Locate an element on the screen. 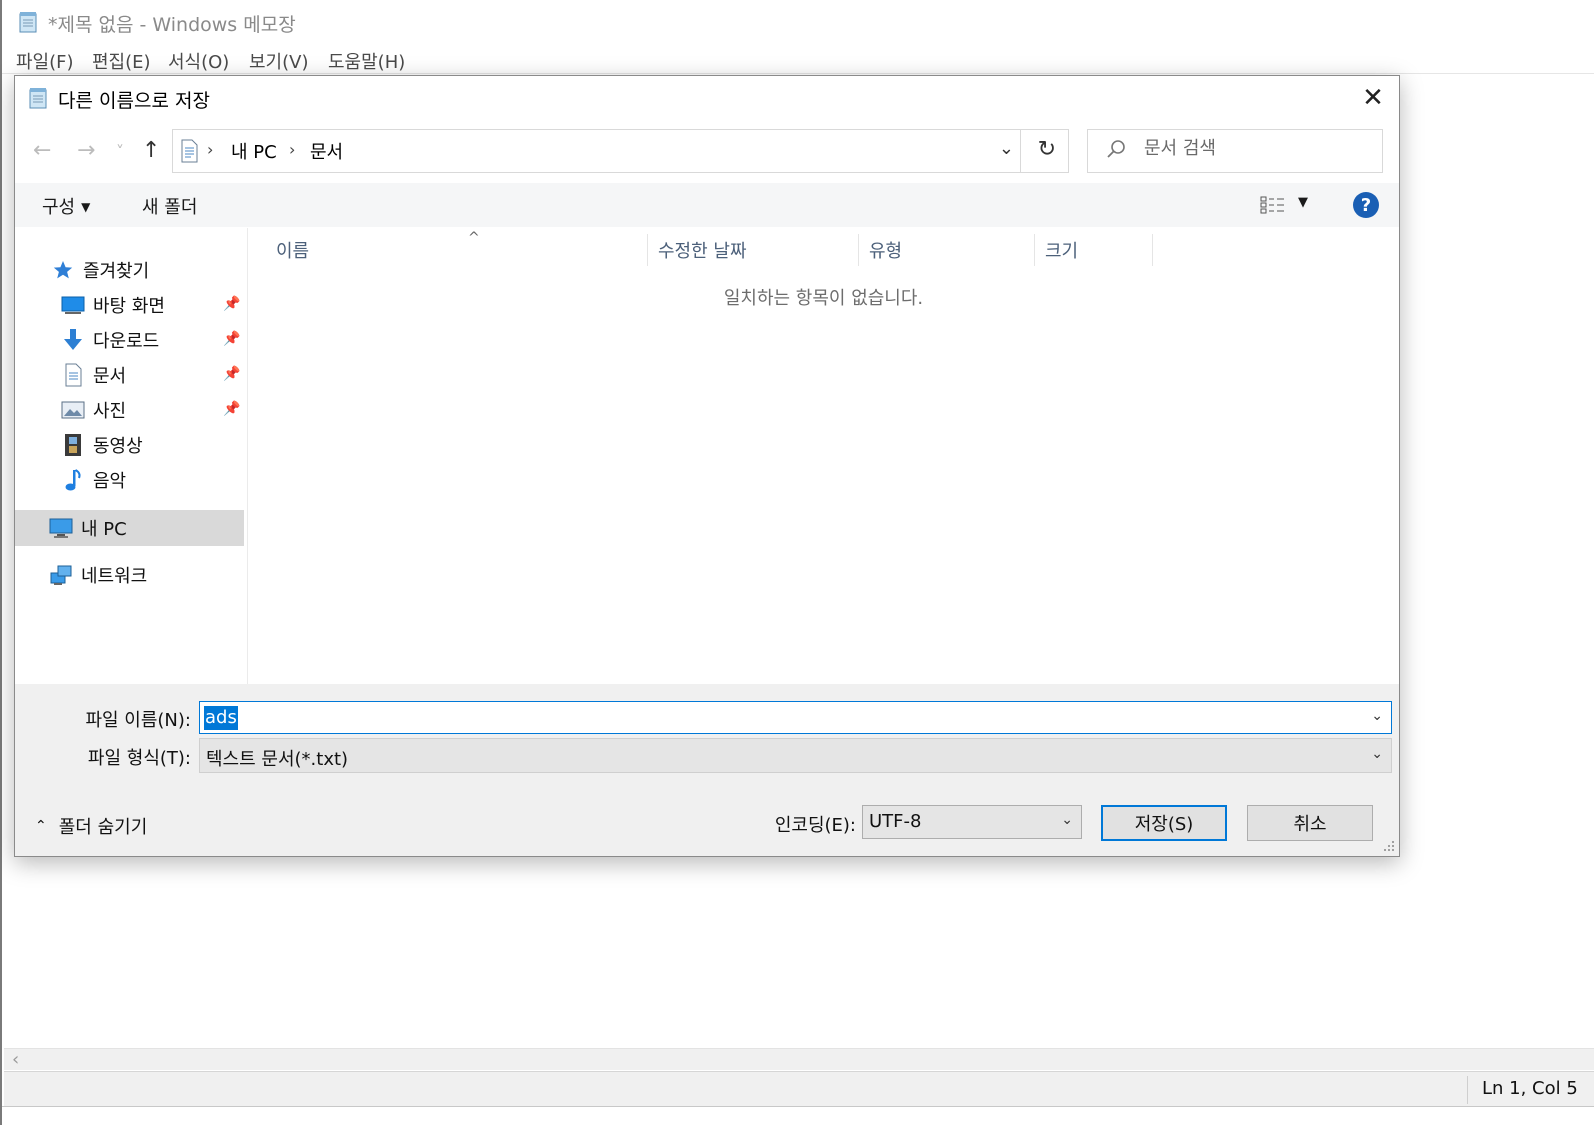 Image resolution: width=1594 pixels, height=1125 pixels. help-icon: ? is located at coordinates (1366, 205).